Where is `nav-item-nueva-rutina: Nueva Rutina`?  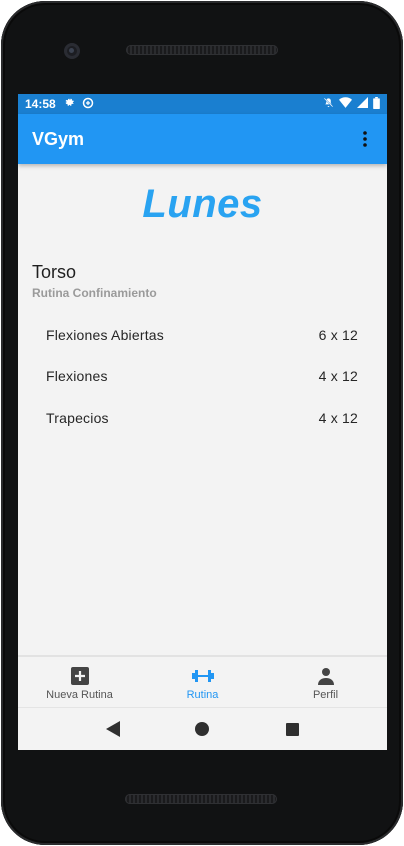
nav-item-nueva-rutina: Nueva Rutina is located at coordinates (79, 682).